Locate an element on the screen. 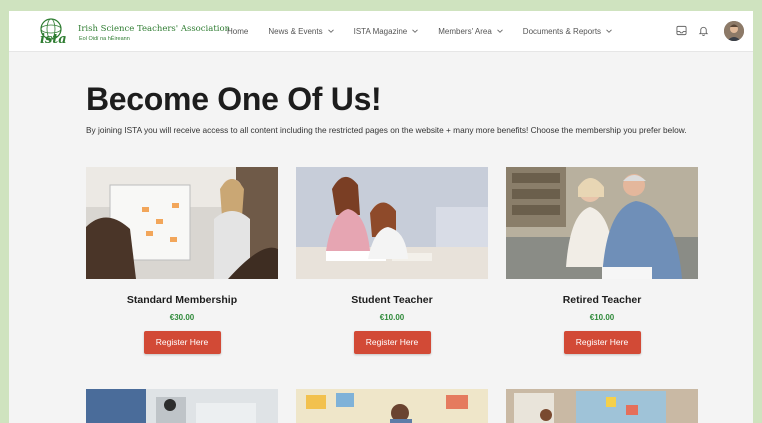 The width and height of the screenshot is (762, 423). nav-ista-magazine: ISTA Magazine is located at coordinates (386, 31).